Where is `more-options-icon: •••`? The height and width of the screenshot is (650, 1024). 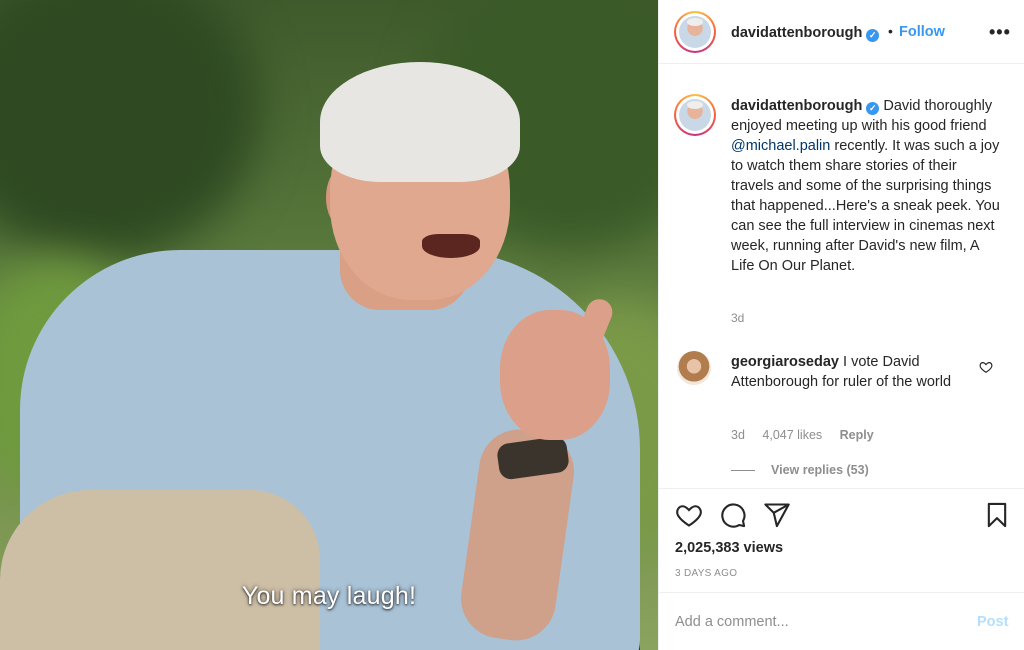 more-options-icon: ••• is located at coordinates (1000, 32).